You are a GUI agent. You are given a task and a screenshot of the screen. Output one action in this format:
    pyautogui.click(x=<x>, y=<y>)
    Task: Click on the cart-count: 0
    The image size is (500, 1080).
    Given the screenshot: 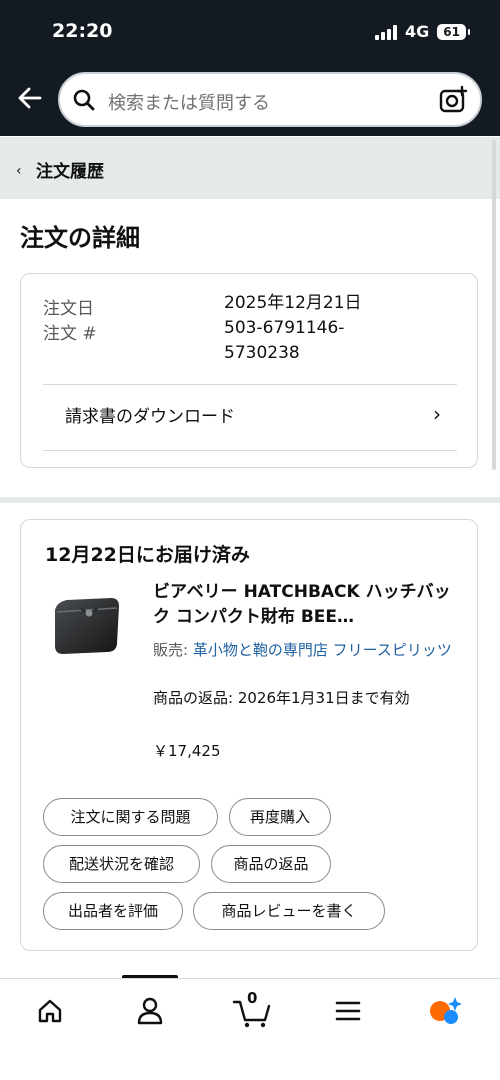 What is the action you would take?
    pyautogui.click(x=252, y=998)
    